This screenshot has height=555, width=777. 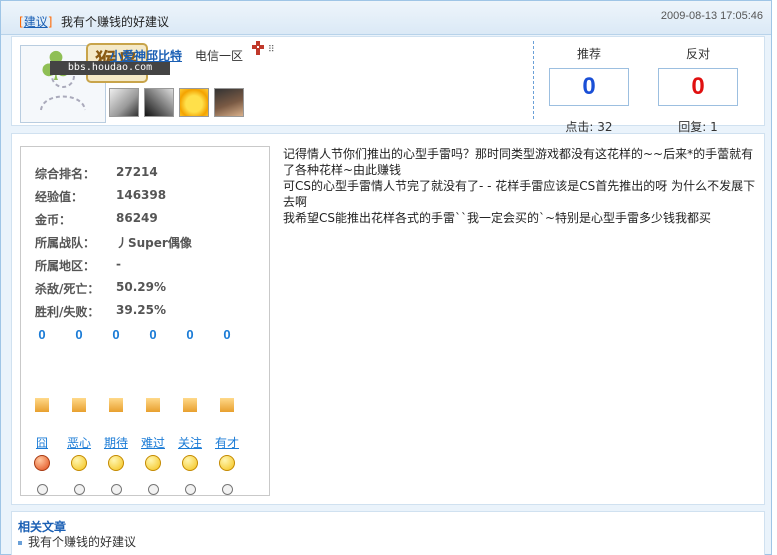 I want to click on thread-title-bar: [建议] 我有个赚钱的好建议 2009-08-13 17:05:46, so click(x=386, y=18).